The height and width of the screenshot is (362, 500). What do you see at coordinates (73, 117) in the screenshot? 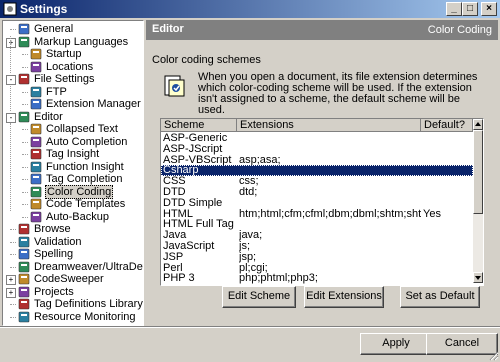
I see `tree-item-editor: - Editor` at bounding box center [73, 117].